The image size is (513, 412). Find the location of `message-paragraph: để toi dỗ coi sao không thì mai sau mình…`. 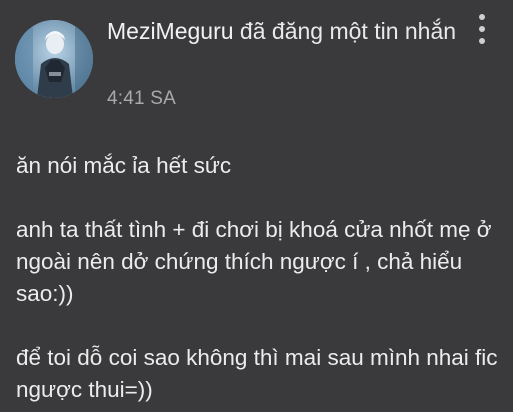

message-paragraph: để toi dỗ coi sao không thì mai sau mình… is located at coordinates (257, 373).